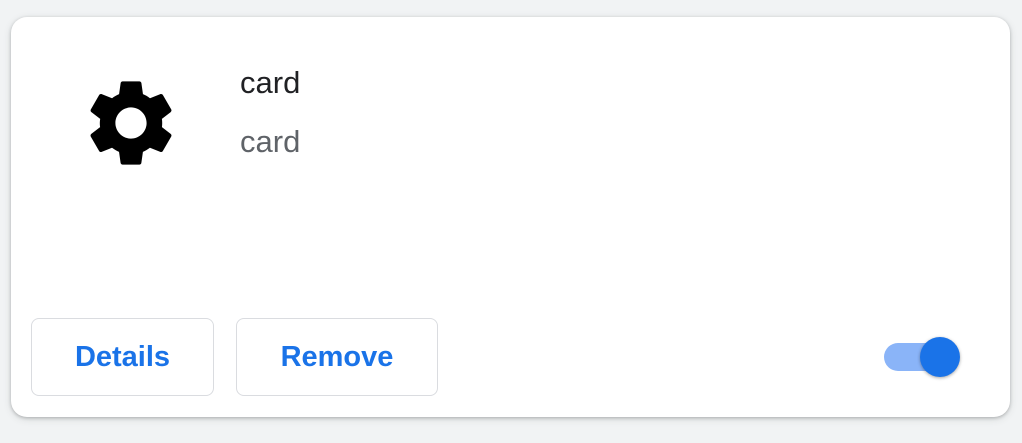 This screenshot has width=1022, height=443. Describe the element at coordinates (122, 357) in the screenshot. I see `details-button: Details` at that location.